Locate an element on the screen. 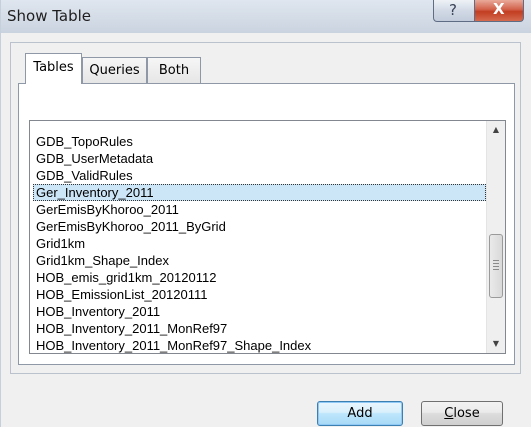  close-icon: X is located at coordinates (499, 9).